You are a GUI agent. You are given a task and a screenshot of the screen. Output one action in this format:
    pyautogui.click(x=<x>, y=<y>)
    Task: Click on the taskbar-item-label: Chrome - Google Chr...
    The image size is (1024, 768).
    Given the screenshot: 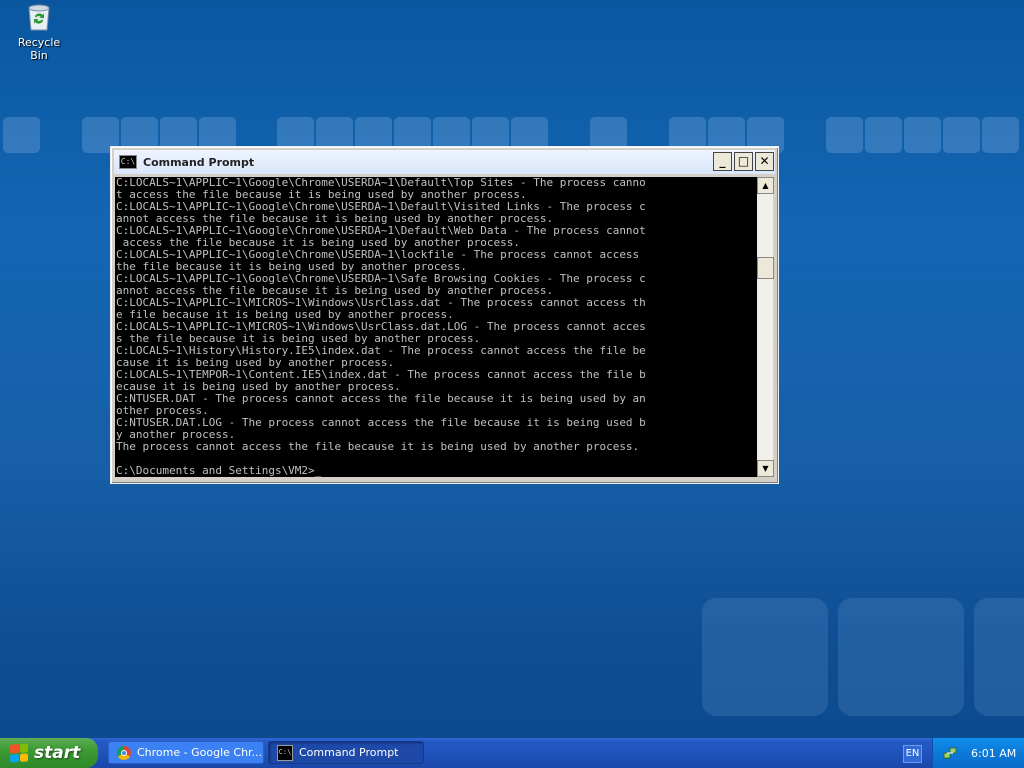 What is the action you would take?
    pyautogui.click(x=200, y=752)
    